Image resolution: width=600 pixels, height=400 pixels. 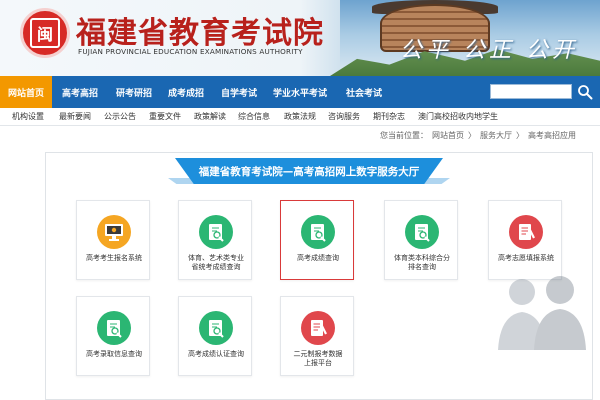 I want to click on site-logo: 闽, so click(x=45, y=33).